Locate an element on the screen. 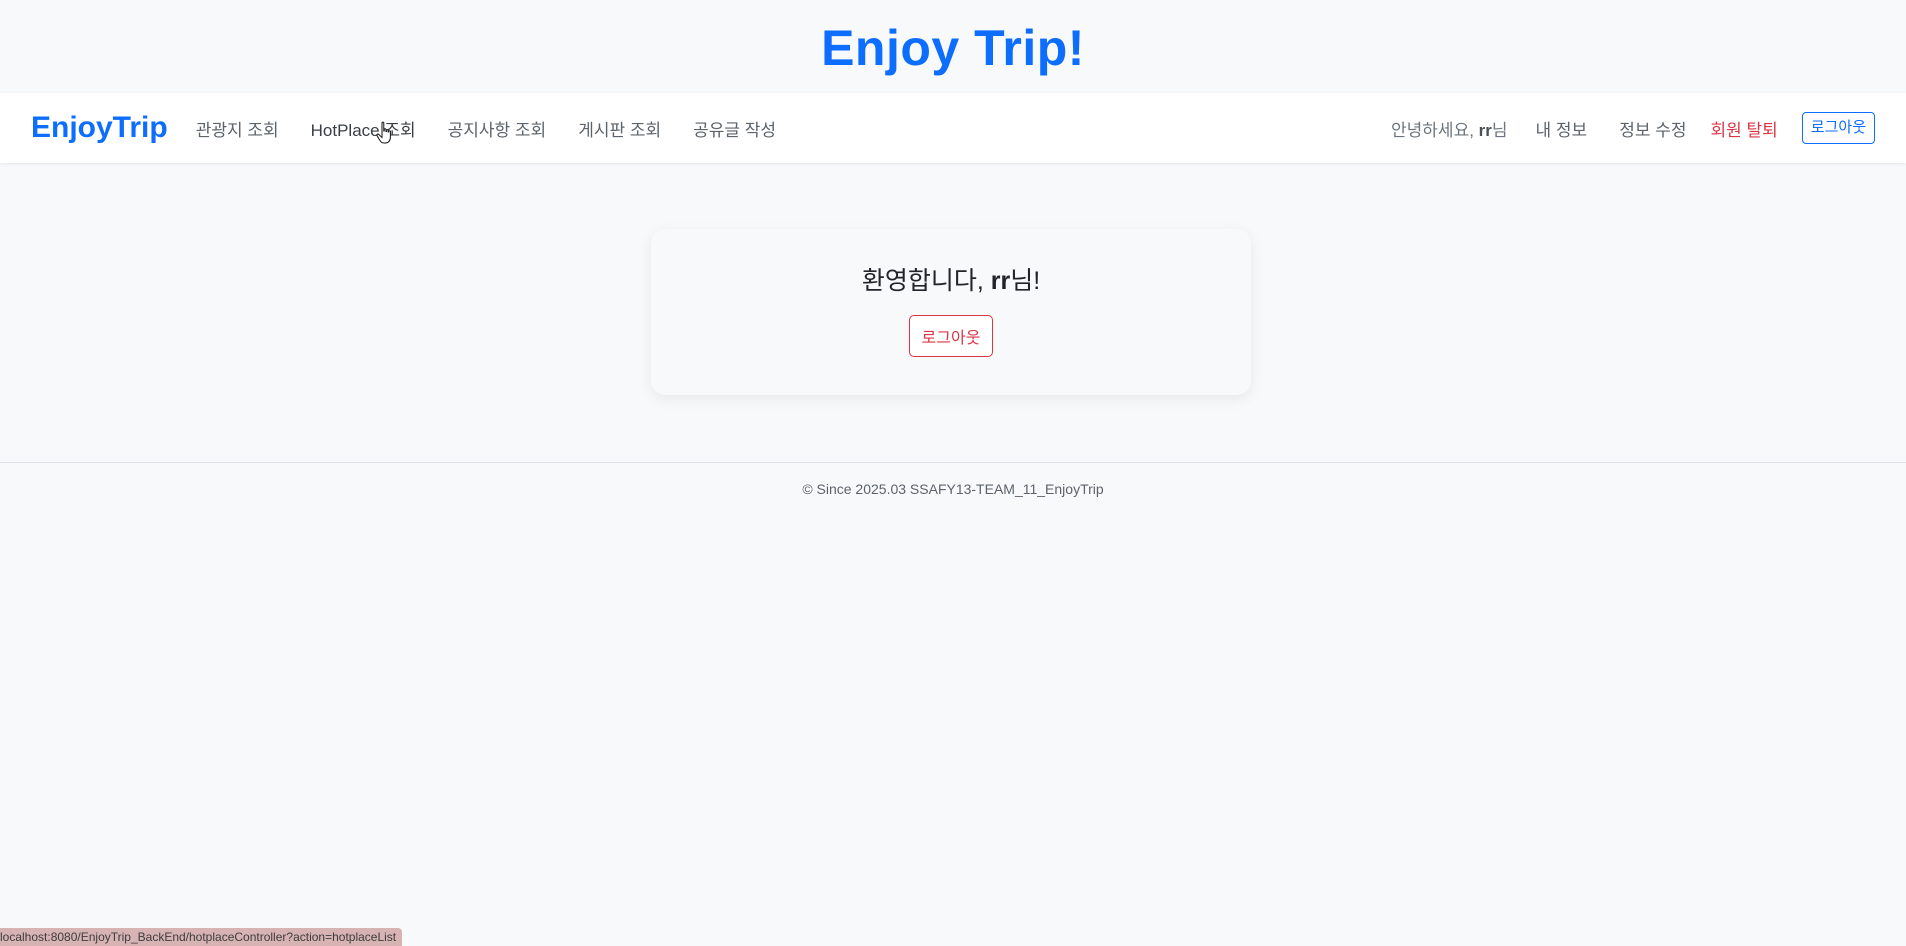  logout-button: 로그아웃 is located at coordinates (951, 336).